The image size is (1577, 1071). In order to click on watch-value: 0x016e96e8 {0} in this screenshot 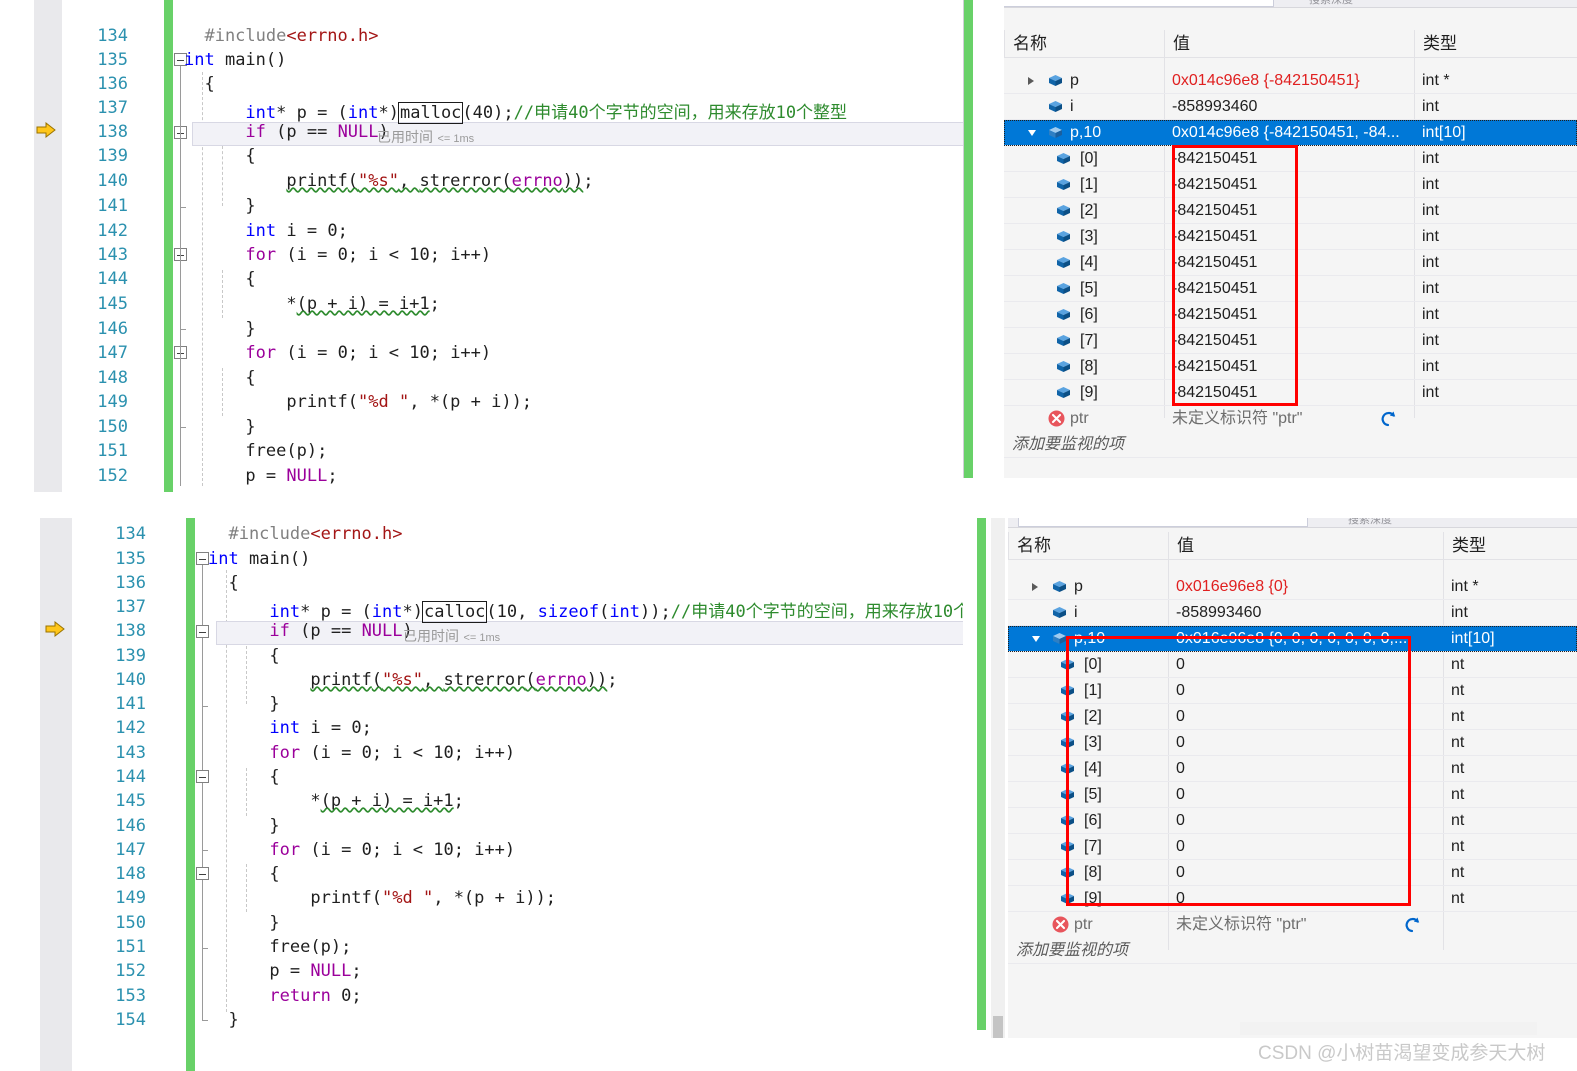, I will do `click(1306, 587)`.